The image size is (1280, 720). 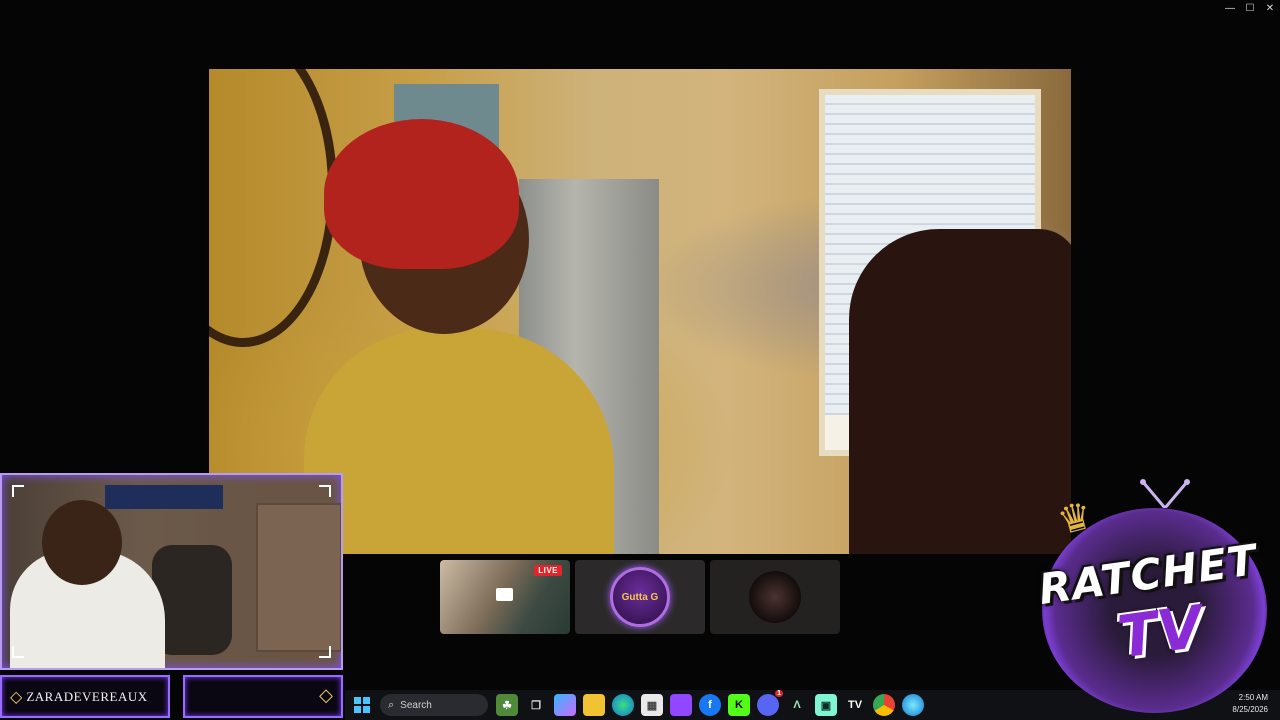 What do you see at coordinates (507, 705) in the screenshot?
I see `widgets-icon: ☘` at bounding box center [507, 705].